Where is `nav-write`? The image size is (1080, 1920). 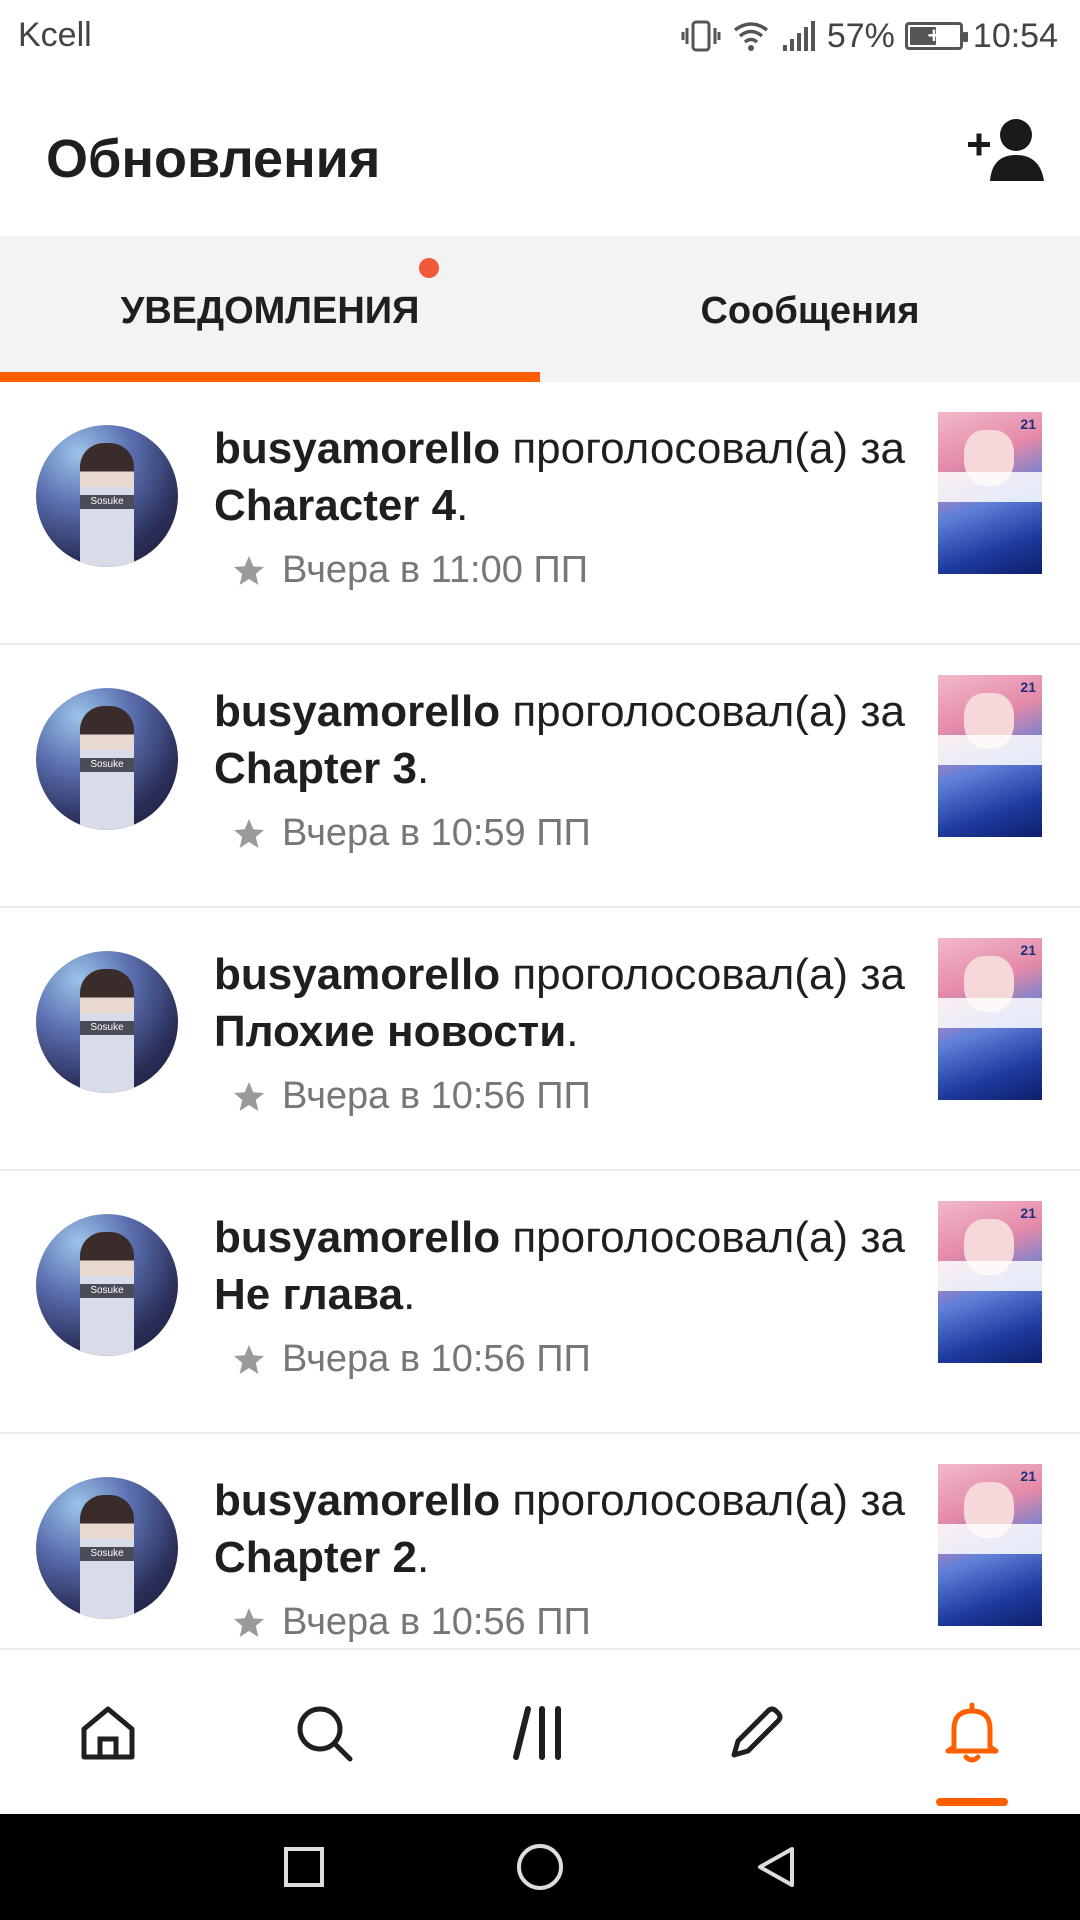
nav-write is located at coordinates (756, 1733).